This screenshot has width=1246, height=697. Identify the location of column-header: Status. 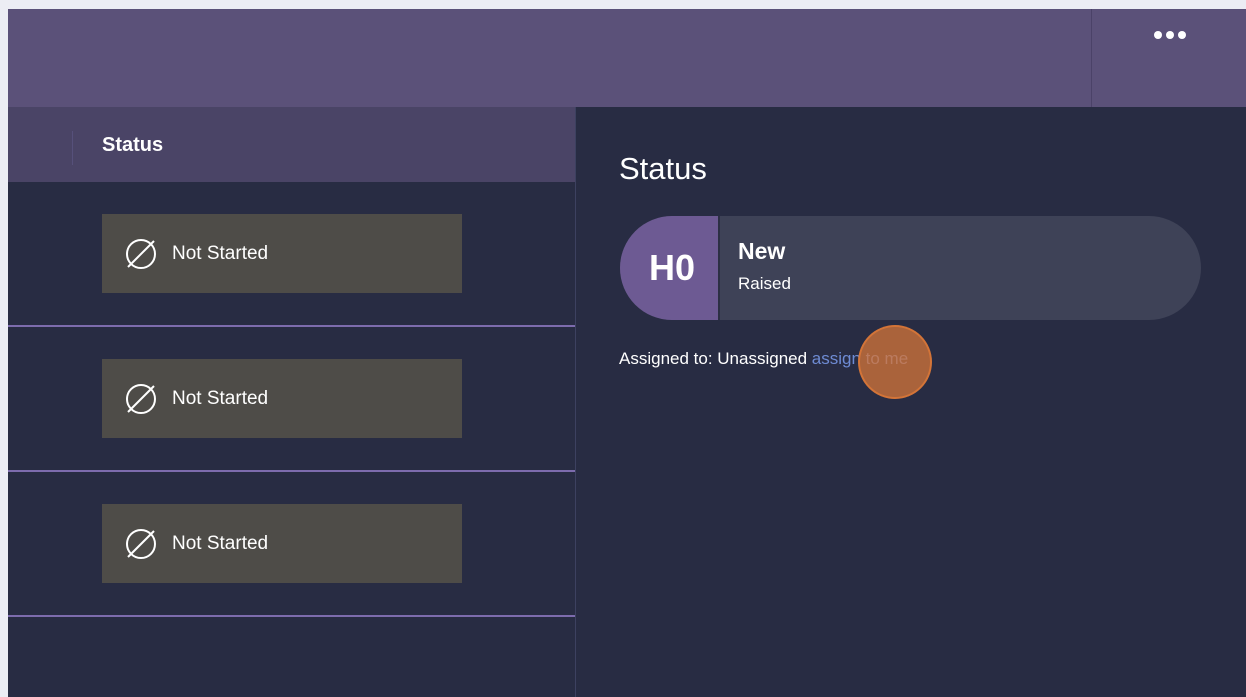
(291, 144).